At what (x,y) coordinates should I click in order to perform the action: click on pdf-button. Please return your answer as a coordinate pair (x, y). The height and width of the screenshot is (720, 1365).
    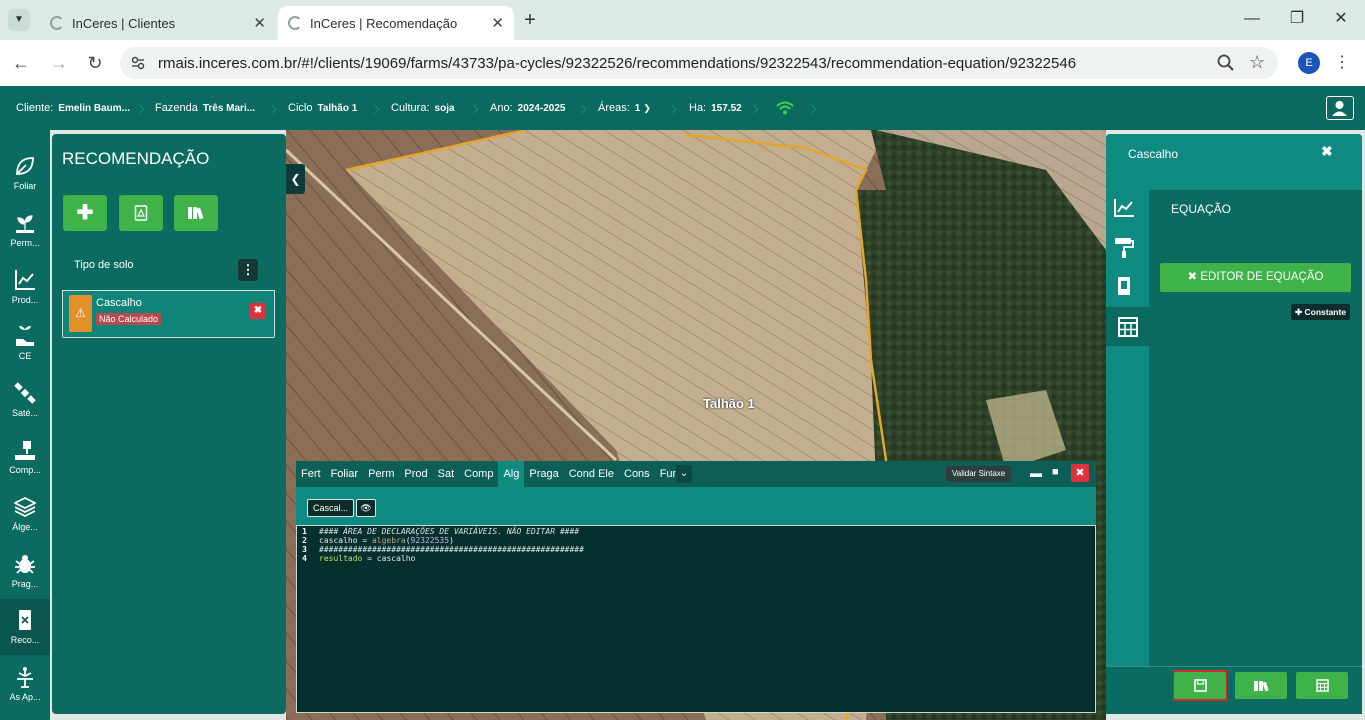
    Looking at the image, I should click on (141, 213).